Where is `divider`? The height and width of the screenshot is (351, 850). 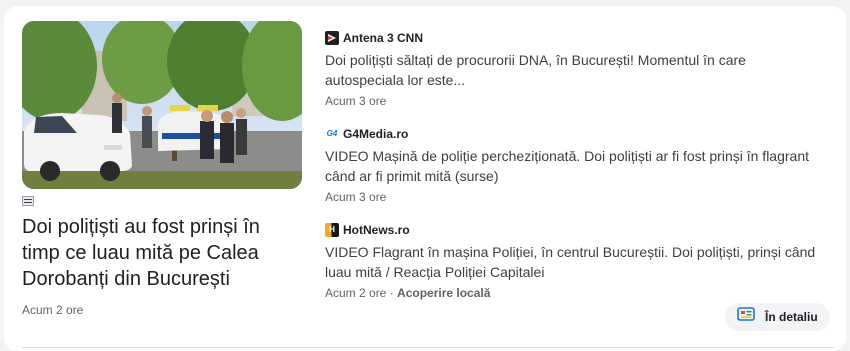
divider is located at coordinates (428, 347).